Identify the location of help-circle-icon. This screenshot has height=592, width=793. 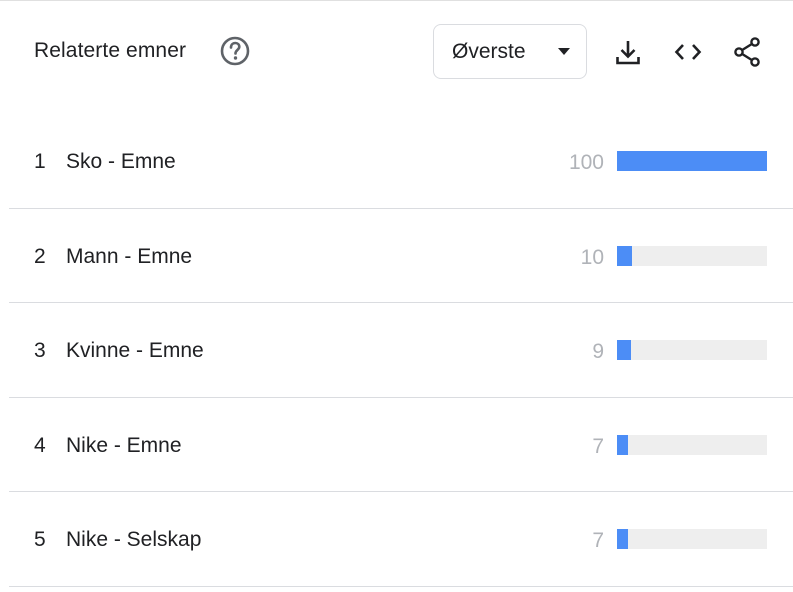
(235, 51).